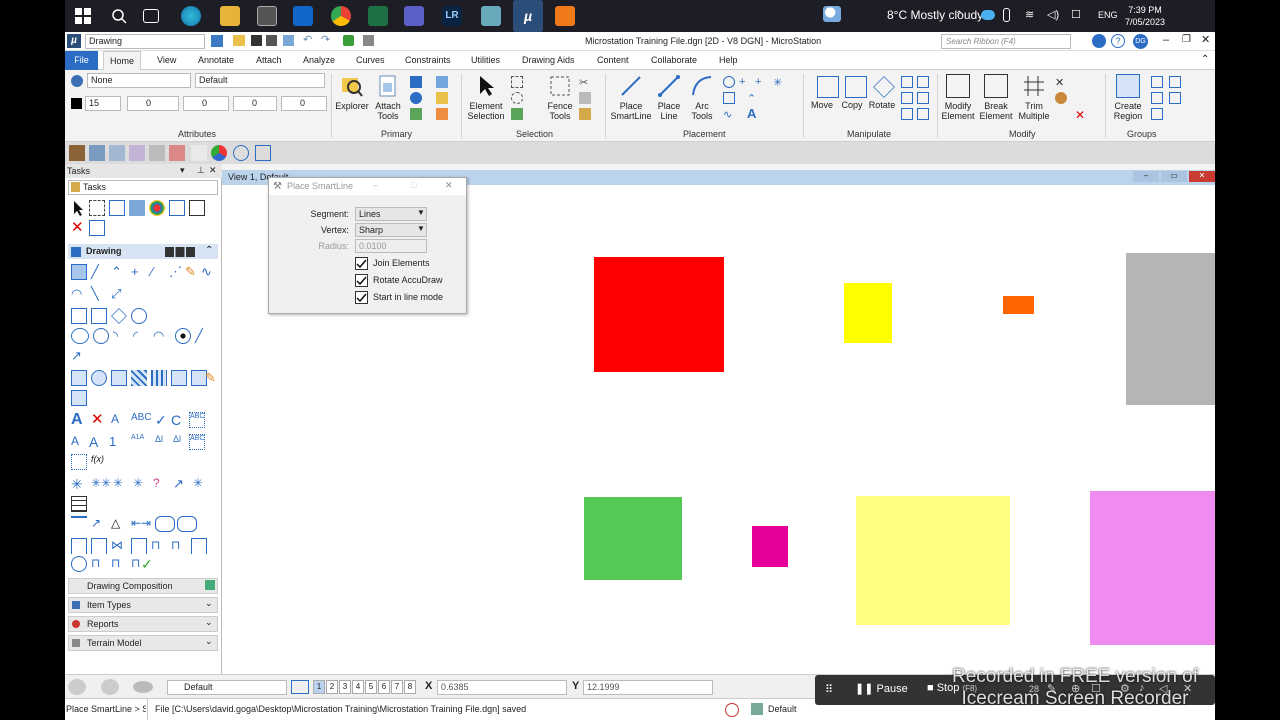 This screenshot has height=720, width=1280. I want to click on place-text-tool-icon: A, so click(79, 420).